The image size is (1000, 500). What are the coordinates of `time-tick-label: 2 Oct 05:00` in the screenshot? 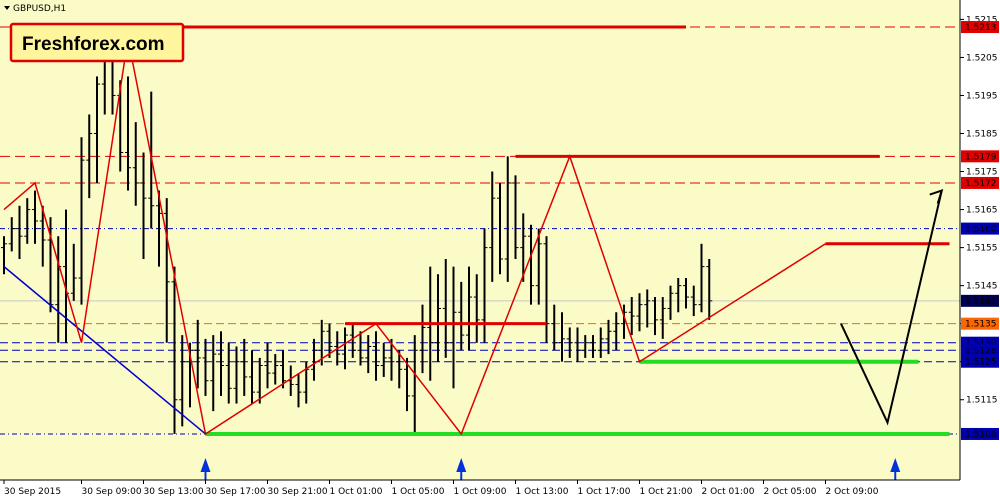 It's located at (790, 492).